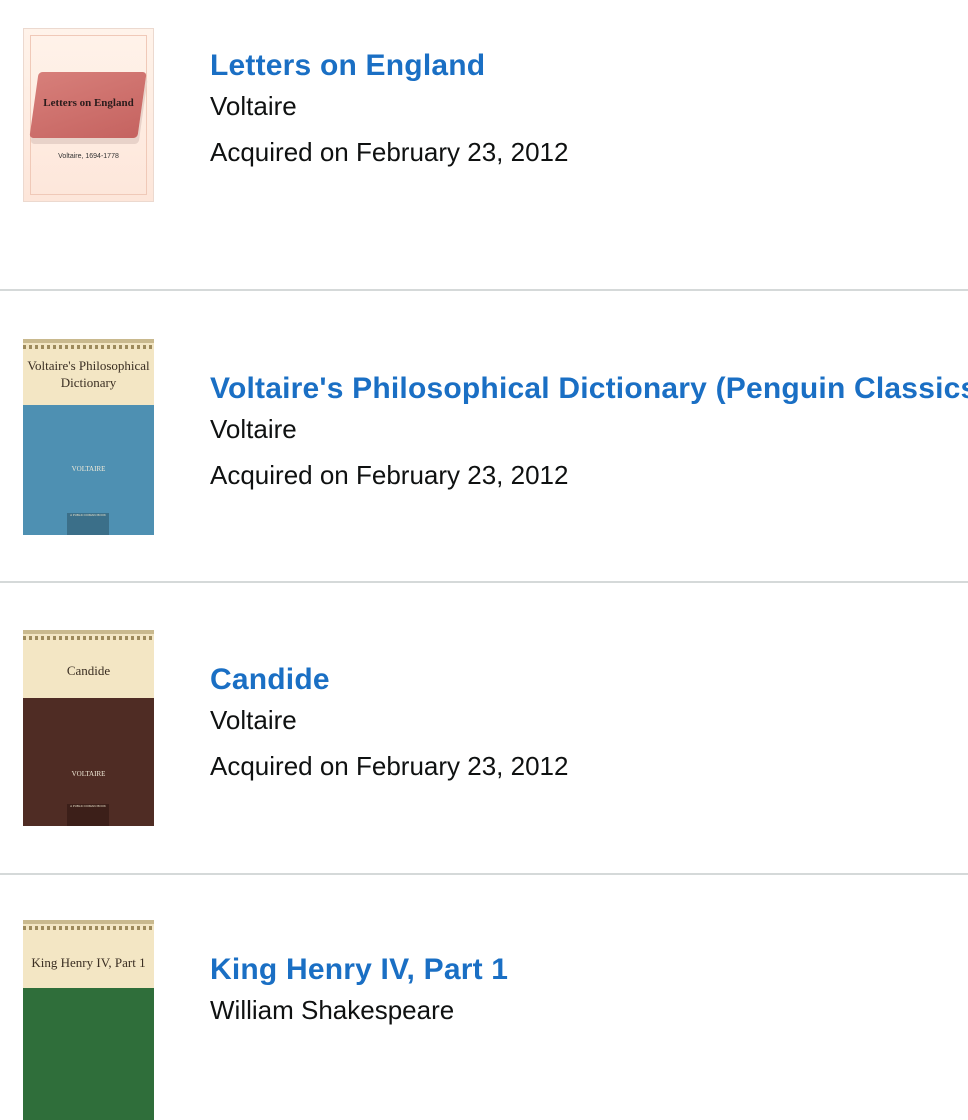 The width and height of the screenshot is (968, 1120). What do you see at coordinates (88, 670) in the screenshot?
I see `cover-title: Candide` at bounding box center [88, 670].